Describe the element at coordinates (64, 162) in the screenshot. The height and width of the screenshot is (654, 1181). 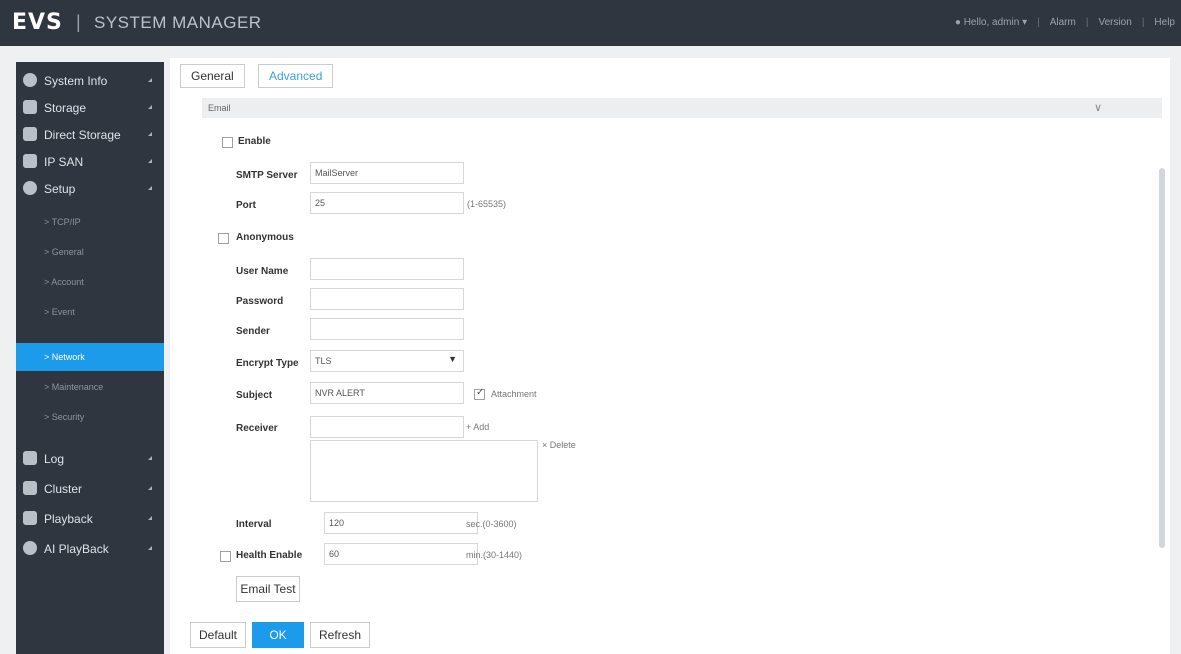
I see `sidebar-item-label: IP SAN` at that location.